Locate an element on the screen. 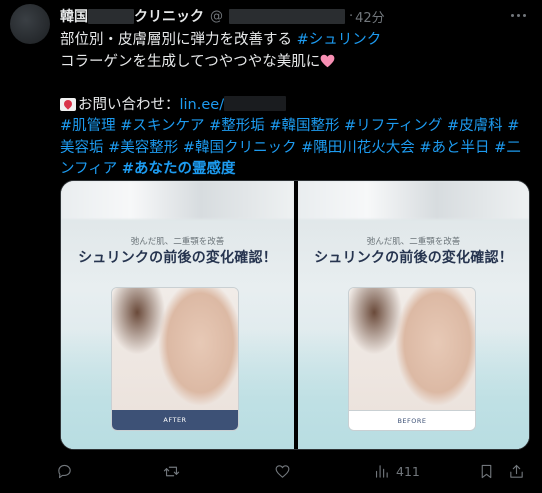 This screenshot has height=493, width=542. face-photo-card: AFTER is located at coordinates (175, 359).